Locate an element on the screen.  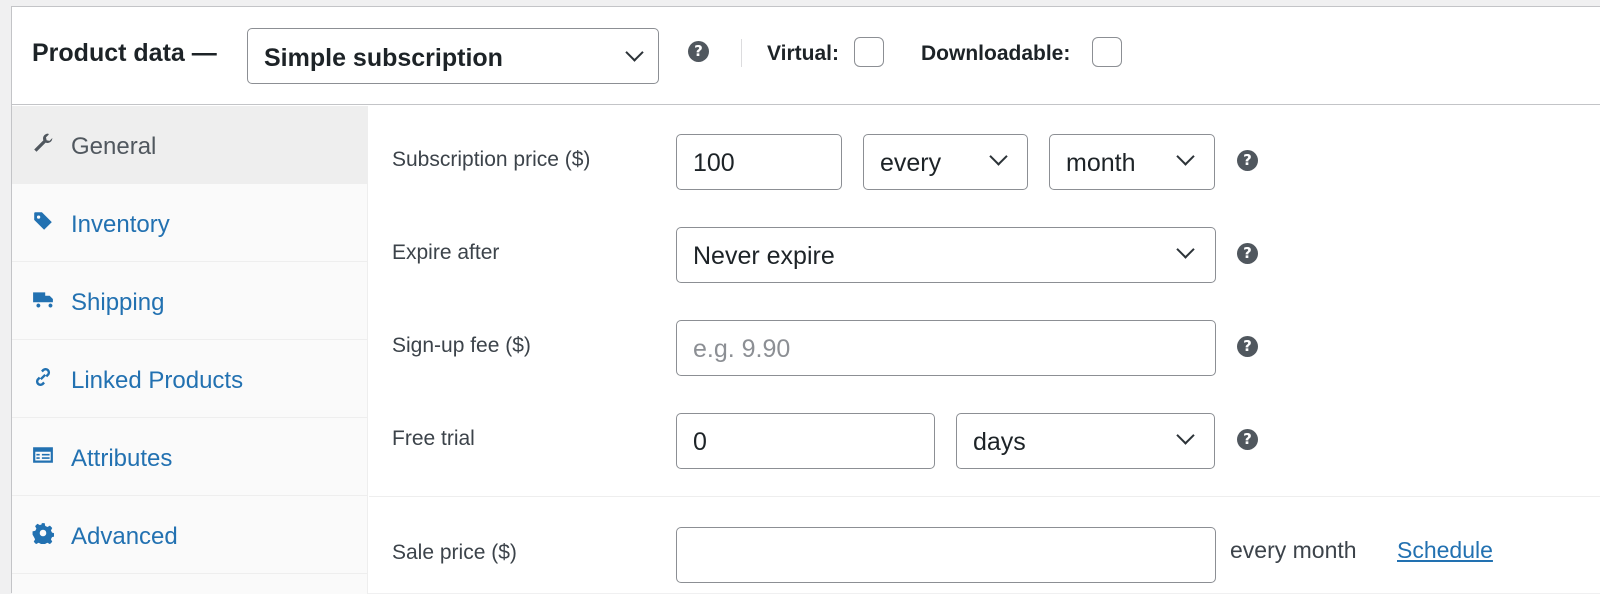
subscription-price-input: 100 is located at coordinates (759, 162).